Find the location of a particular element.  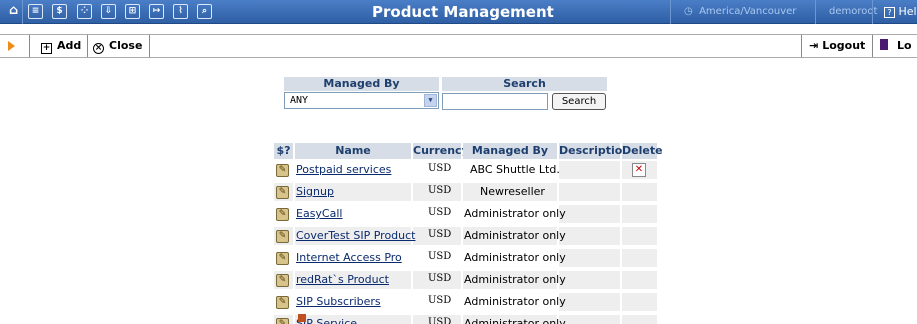

logout-button: ⇥ Logout is located at coordinates (837, 45).